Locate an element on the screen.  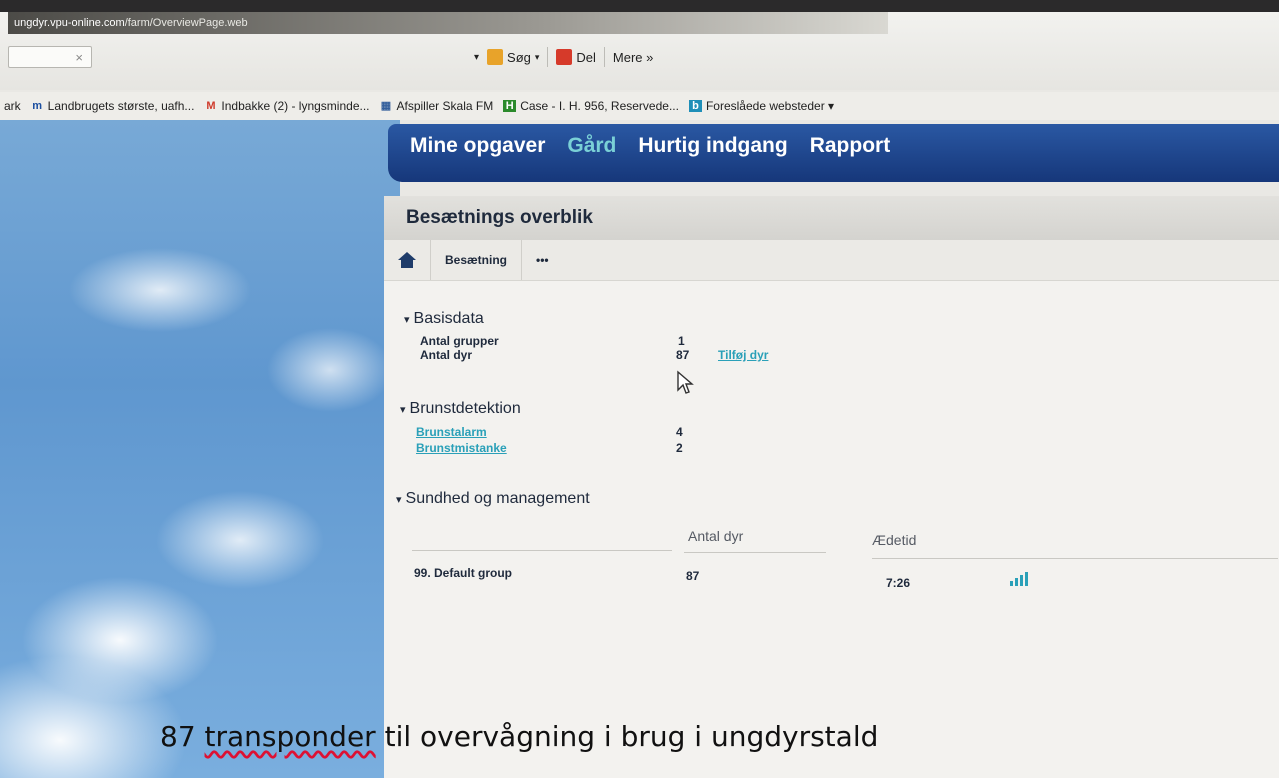
screen-bezel is located at coordinates (639, 6).